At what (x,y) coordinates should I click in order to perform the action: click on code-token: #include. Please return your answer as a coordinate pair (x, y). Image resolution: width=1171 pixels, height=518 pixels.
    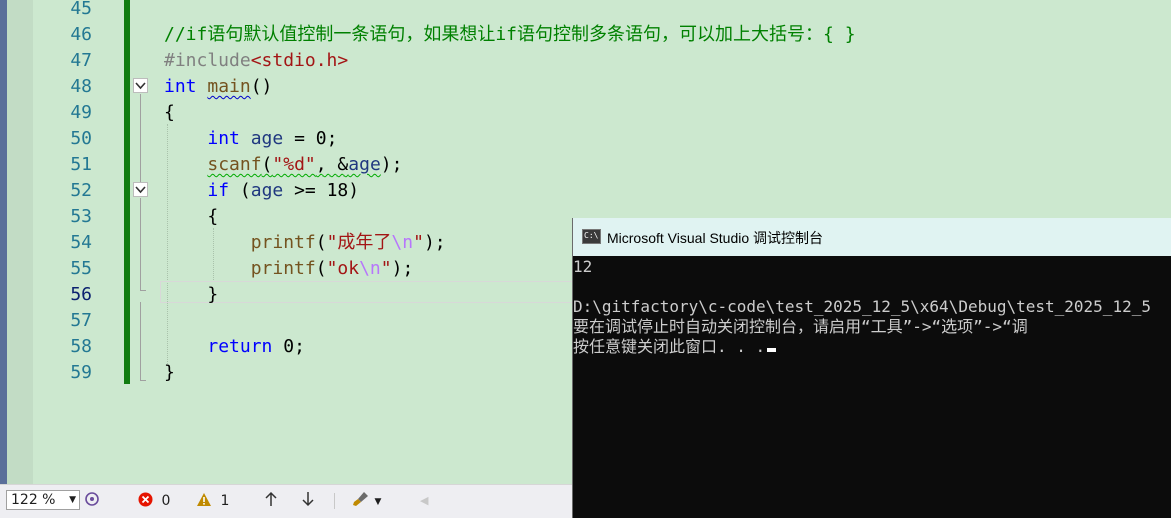
    Looking at the image, I should click on (207, 60).